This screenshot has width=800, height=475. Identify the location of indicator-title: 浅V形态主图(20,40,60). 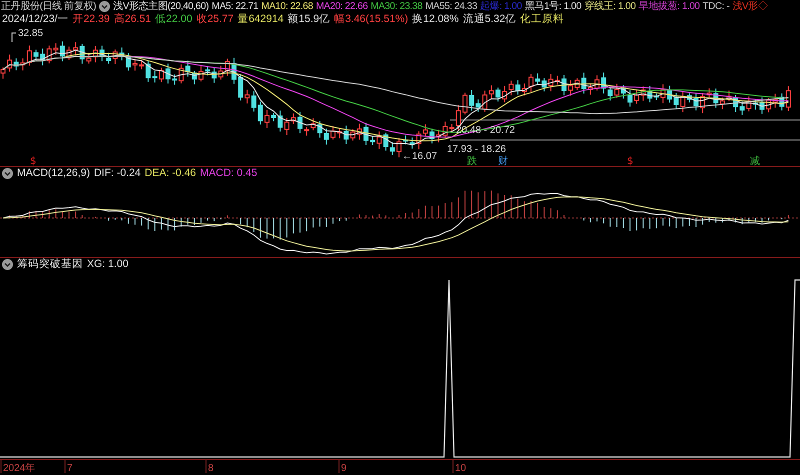
(161, 6).